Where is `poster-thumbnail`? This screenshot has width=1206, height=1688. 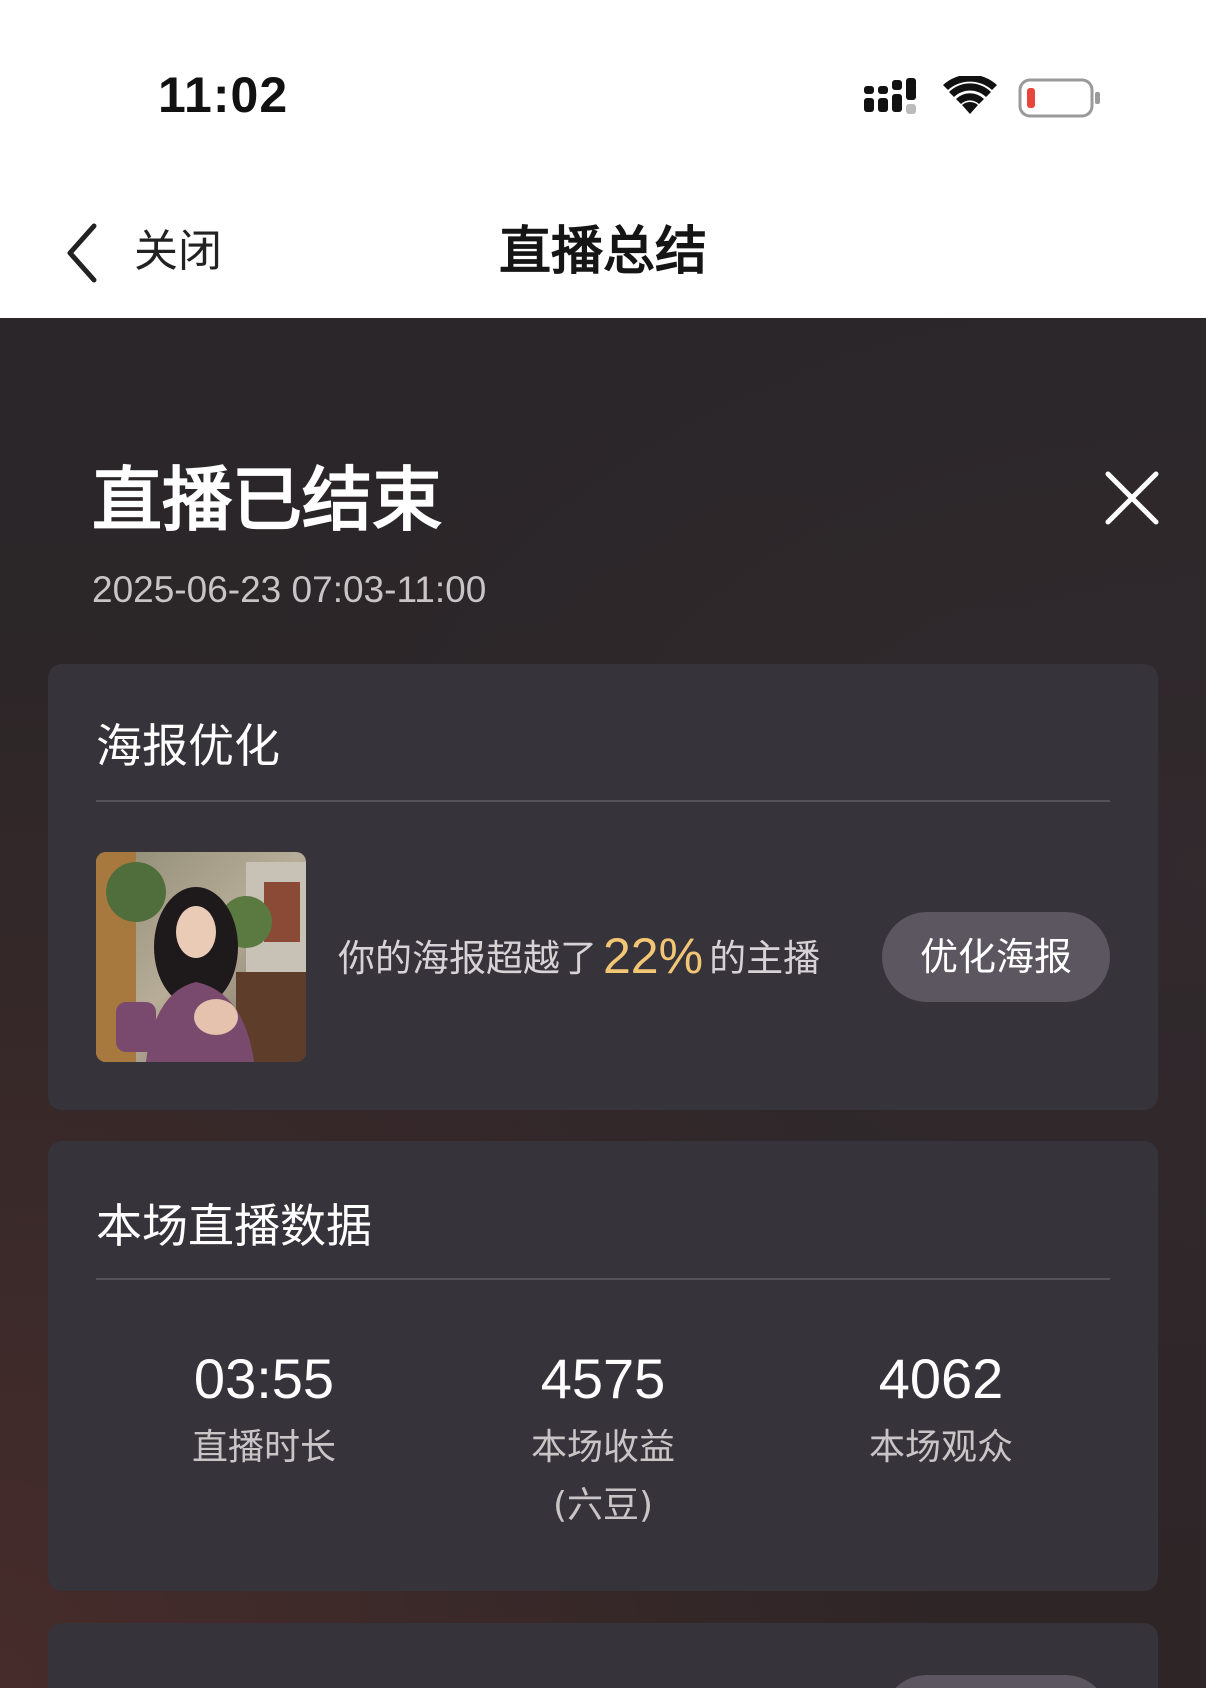 poster-thumbnail is located at coordinates (201, 957).